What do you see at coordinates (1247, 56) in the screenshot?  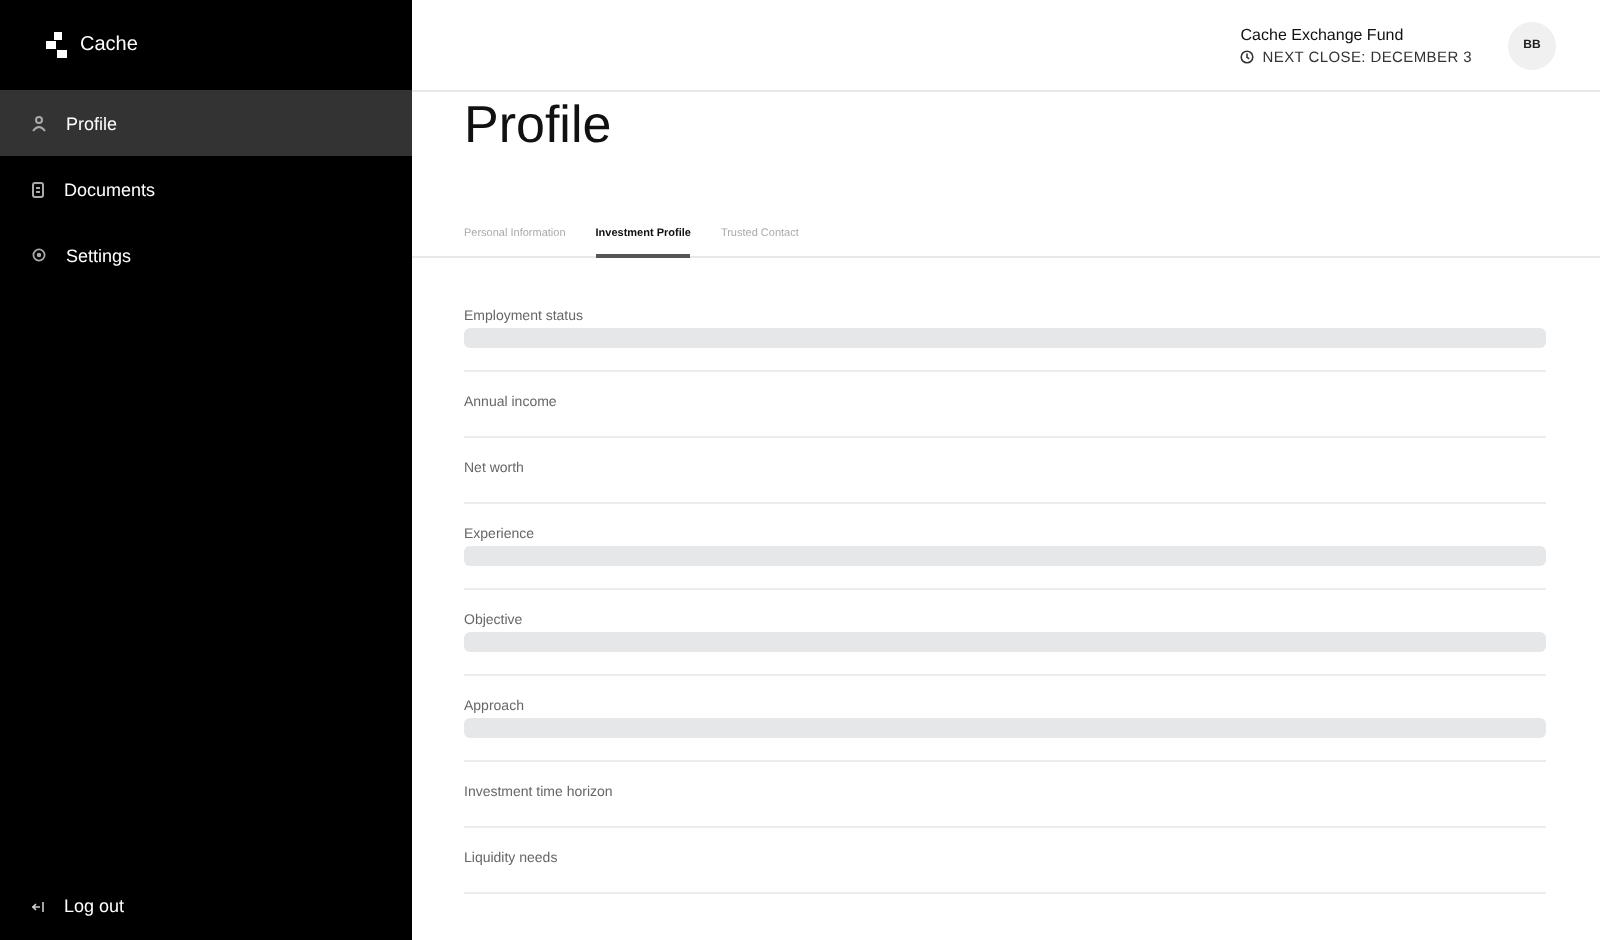 I see `clock-icon` at bounding box center [1247, 56].